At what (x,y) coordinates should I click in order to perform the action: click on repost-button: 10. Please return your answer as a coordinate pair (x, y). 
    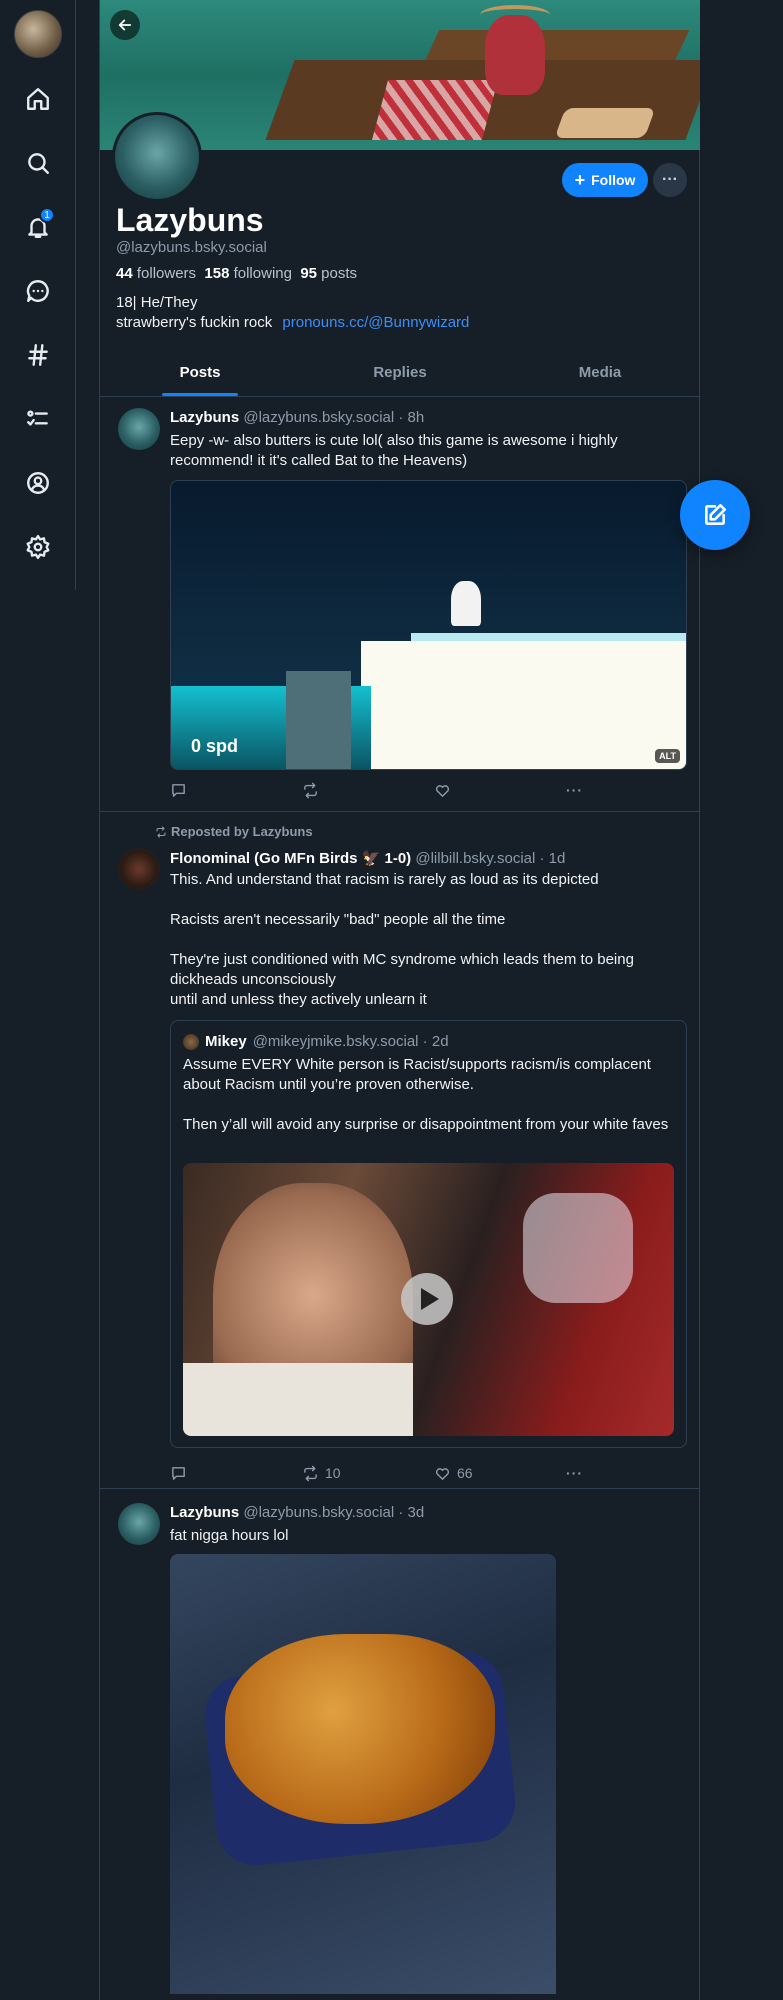
    Looking at the image, I should click on (368, 1473).